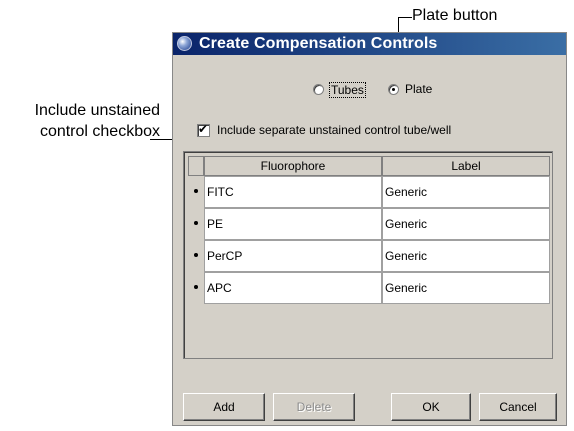 The width and height of the screenshot is (574, 431). What do you see at coordinates (418, 89) in the screenshot?
I see `plate-radio-label: Plate` at bounding box center [418, 89].